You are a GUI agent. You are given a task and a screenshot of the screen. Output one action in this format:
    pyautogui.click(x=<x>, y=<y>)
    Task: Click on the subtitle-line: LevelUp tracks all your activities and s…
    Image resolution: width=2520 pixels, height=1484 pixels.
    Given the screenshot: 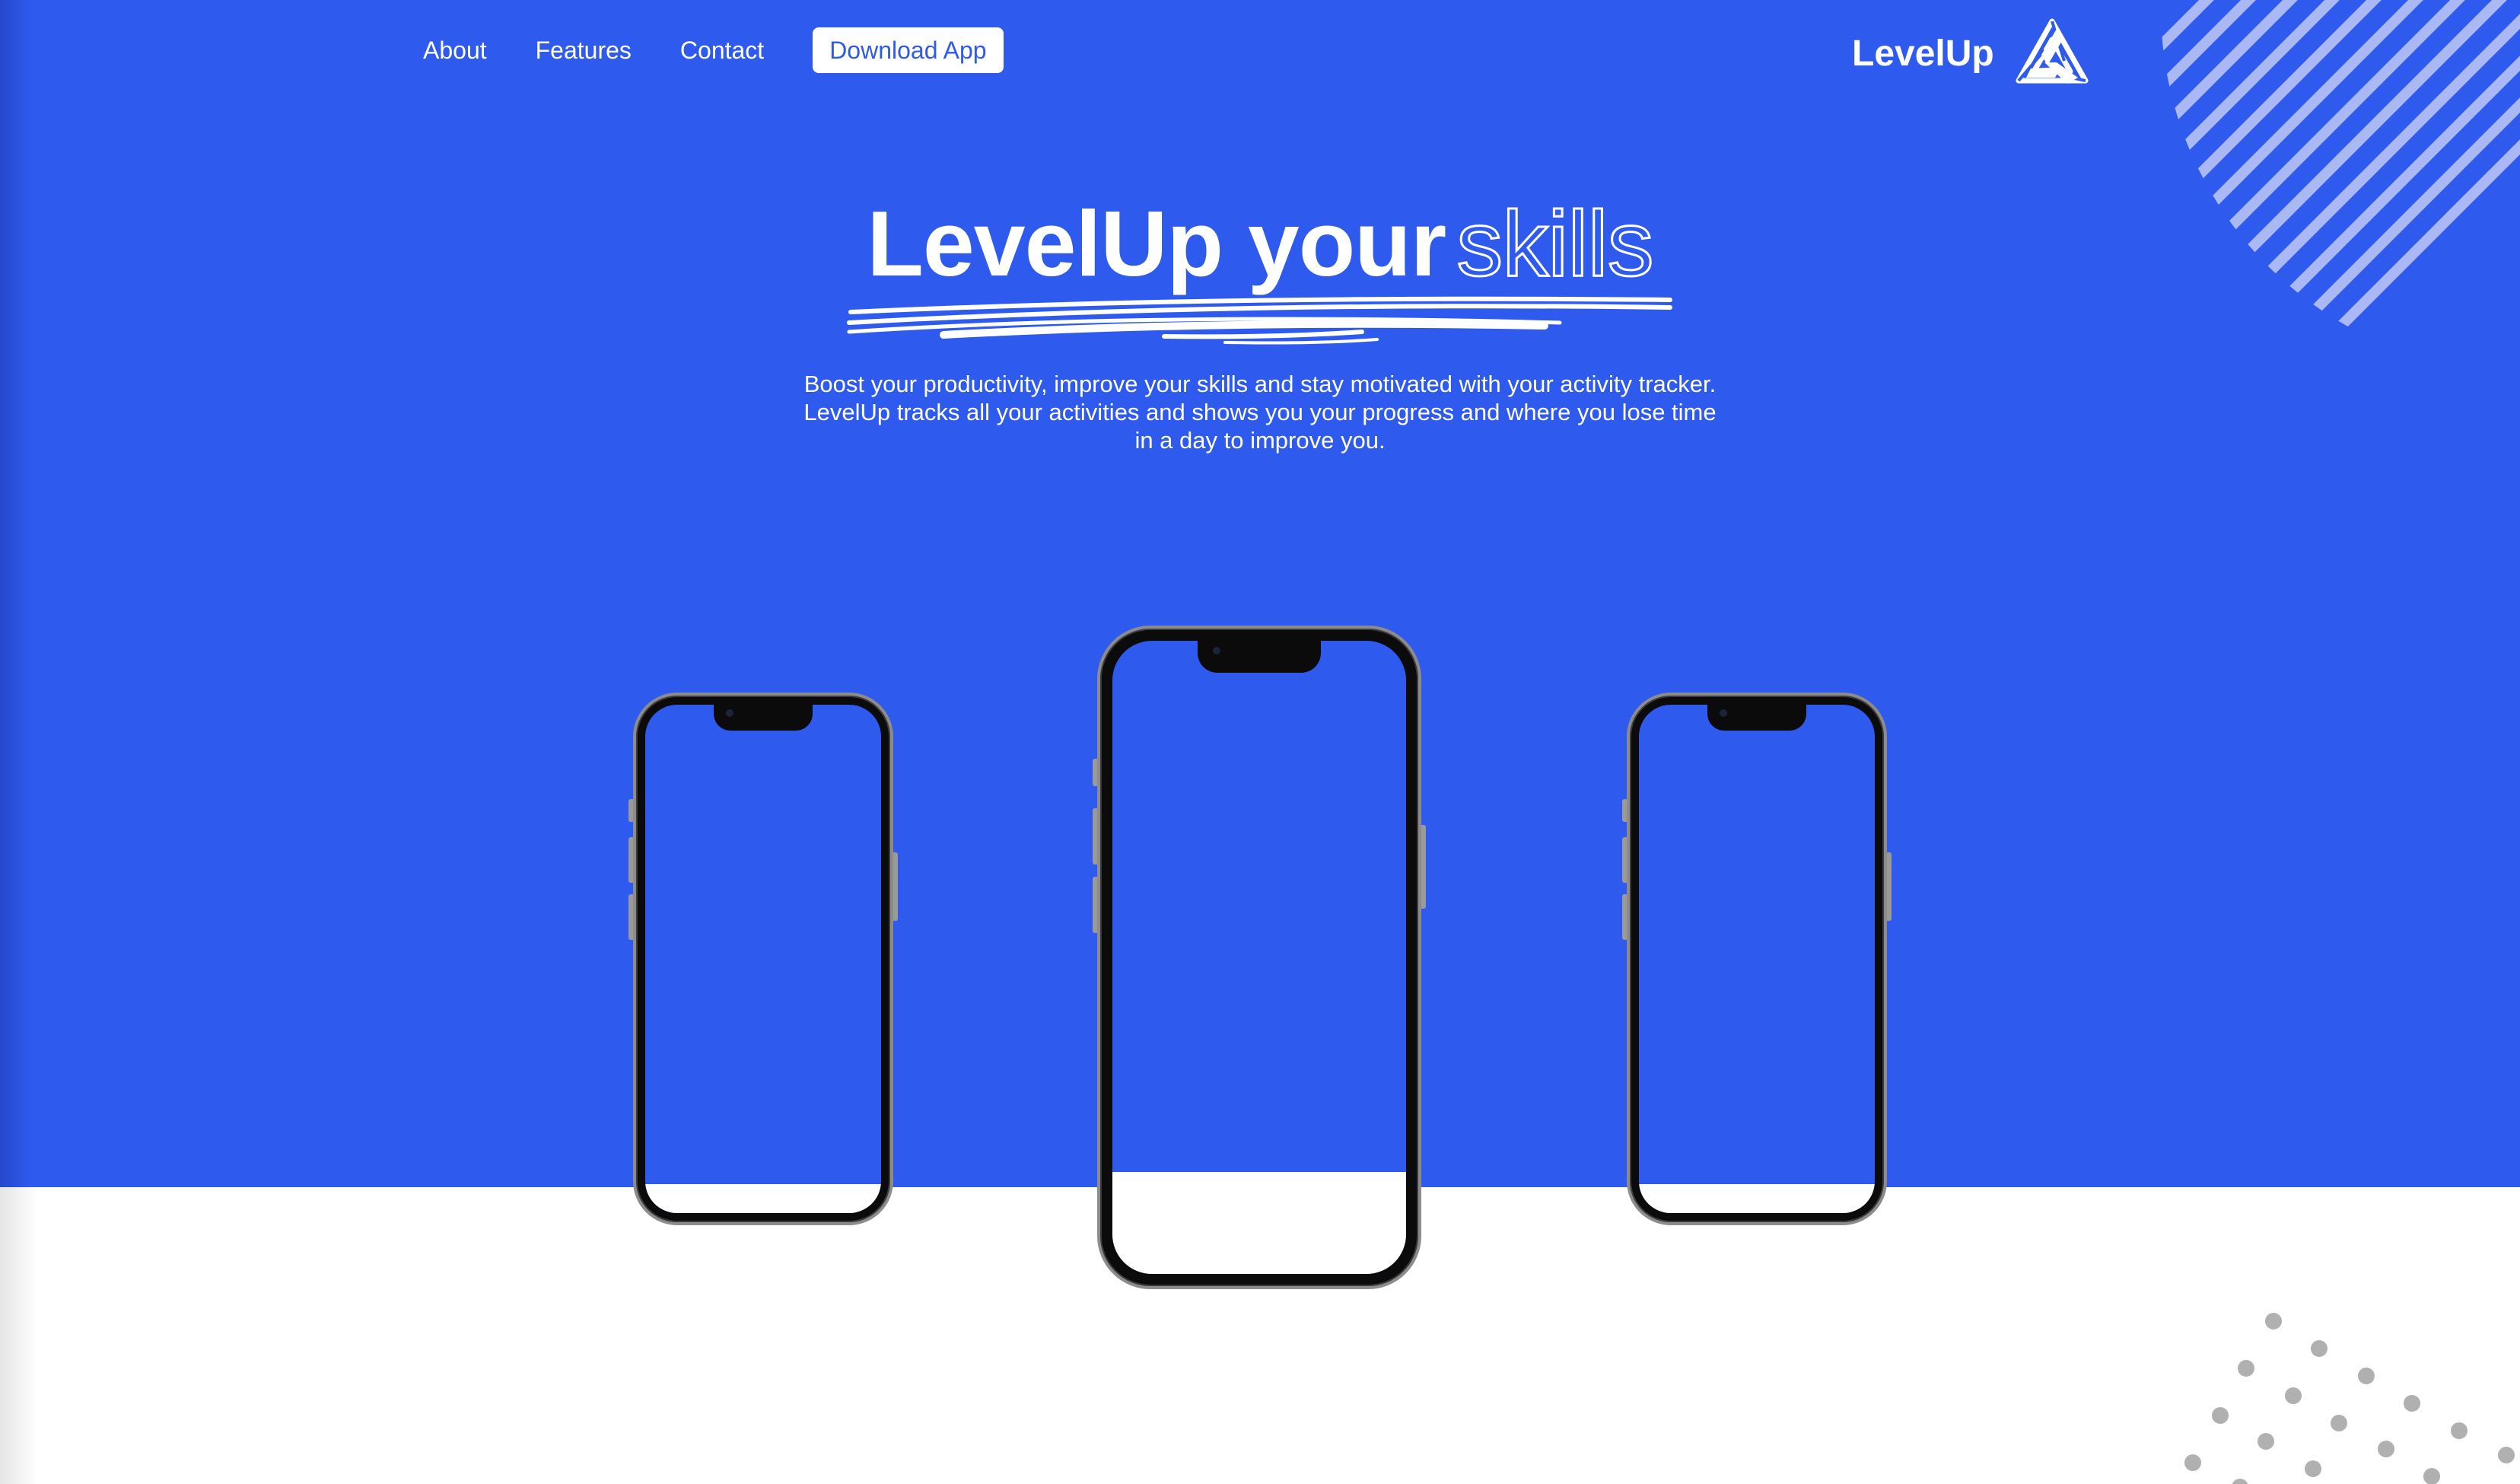 What is the action you would take?
    pyautogui.click(x=1260, y=412)
    